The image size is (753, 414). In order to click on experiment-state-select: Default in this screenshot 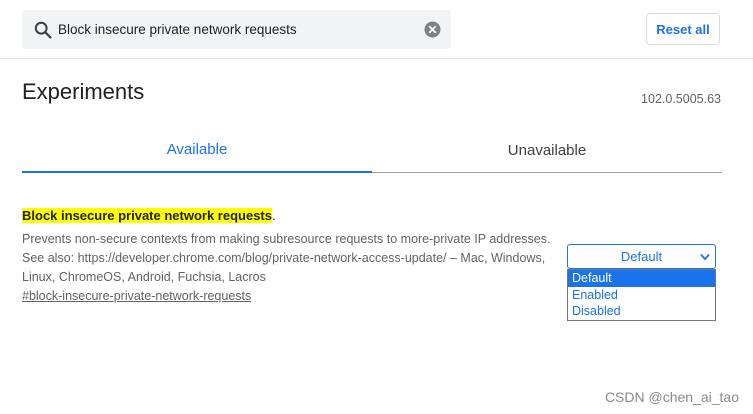, I will do `click(641, 256)`.